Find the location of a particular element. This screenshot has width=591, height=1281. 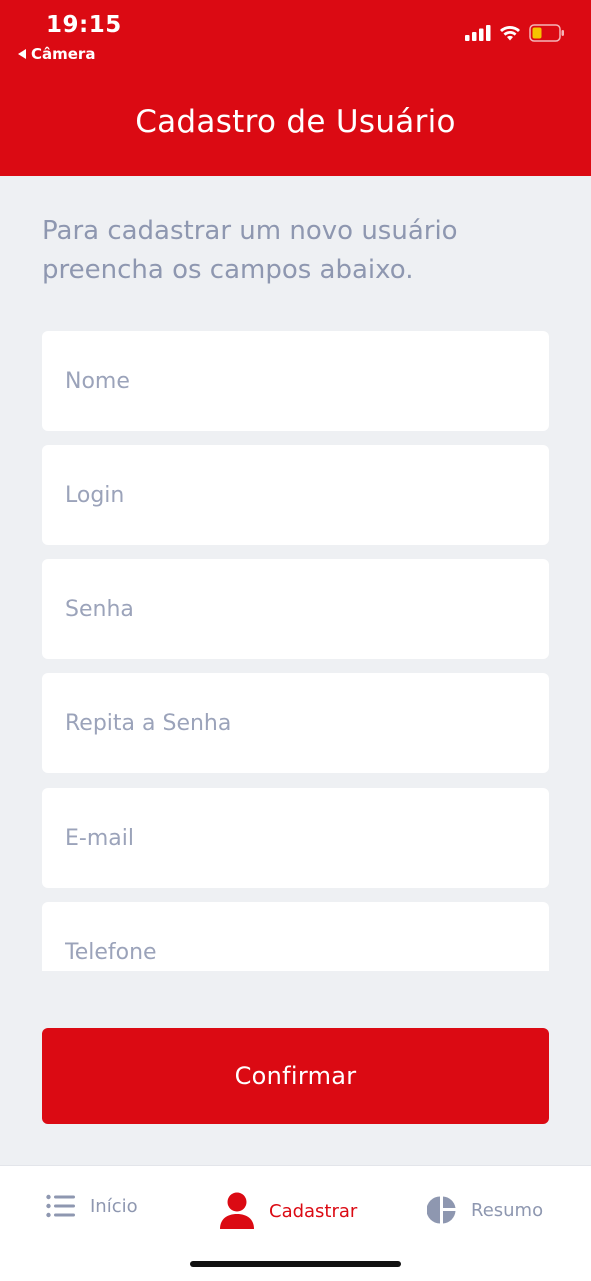

tab-resumo-label: Resumo is located at coordinates (507, 1210).